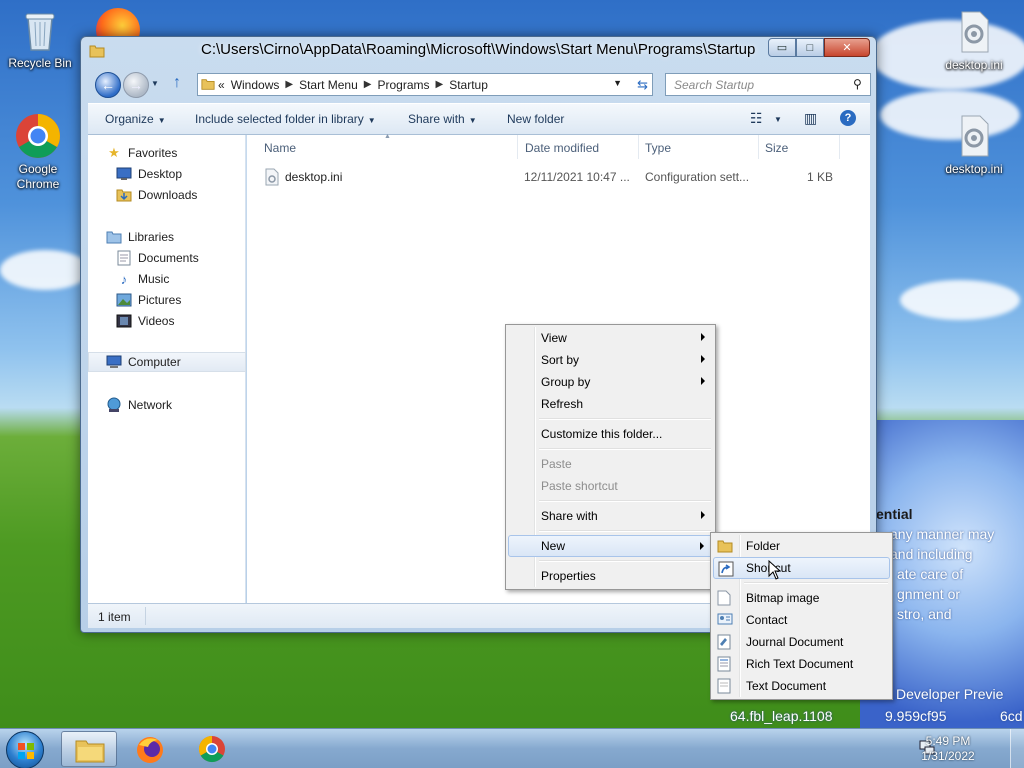 This screenshot has width=1024, height=768. I want to click on nav-libraries: Libraries, so click(167, 237).